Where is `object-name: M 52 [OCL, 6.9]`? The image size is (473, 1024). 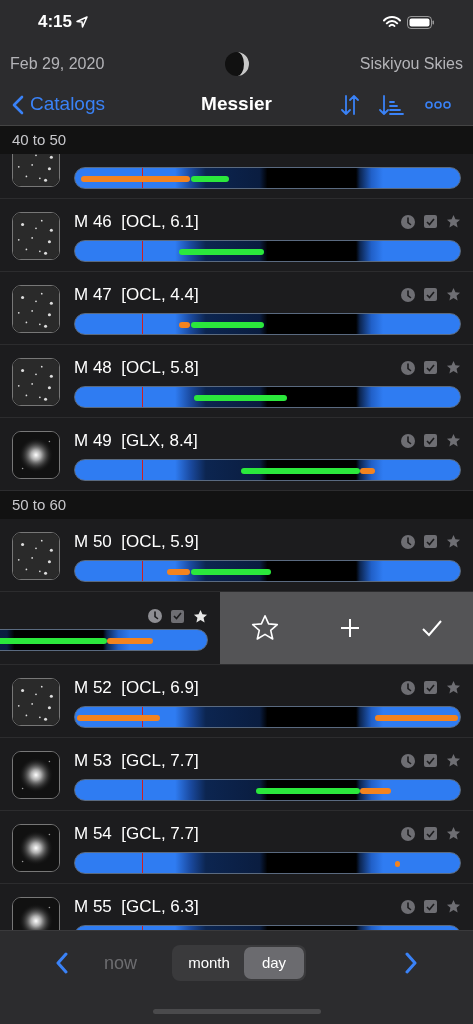 object-name: M 52 [OCL, 6.9] is located at coordinates (136, 687).